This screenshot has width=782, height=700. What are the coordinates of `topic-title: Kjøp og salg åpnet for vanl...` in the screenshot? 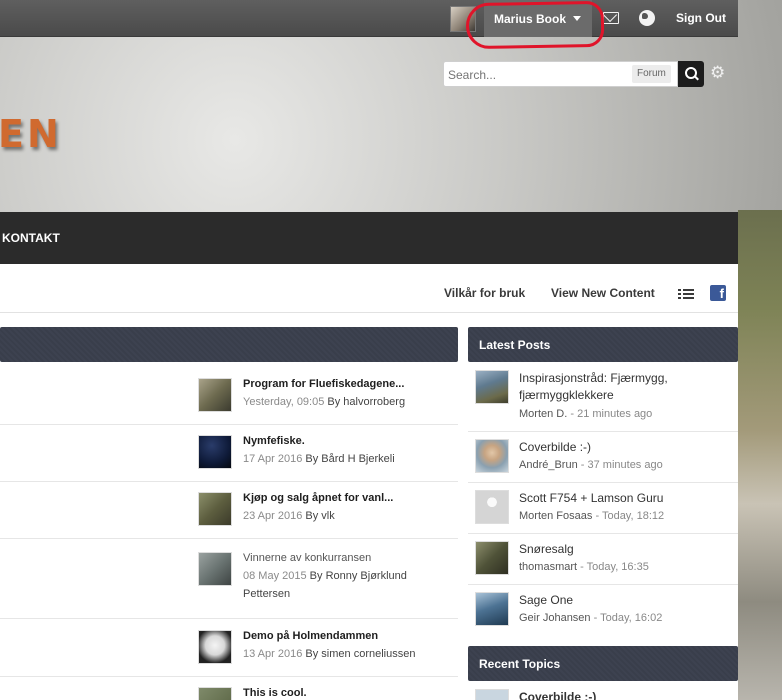 It's located at (318, 498).